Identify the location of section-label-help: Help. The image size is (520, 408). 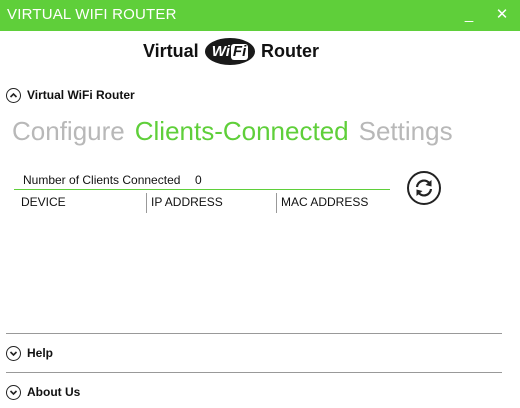
(40, 353).